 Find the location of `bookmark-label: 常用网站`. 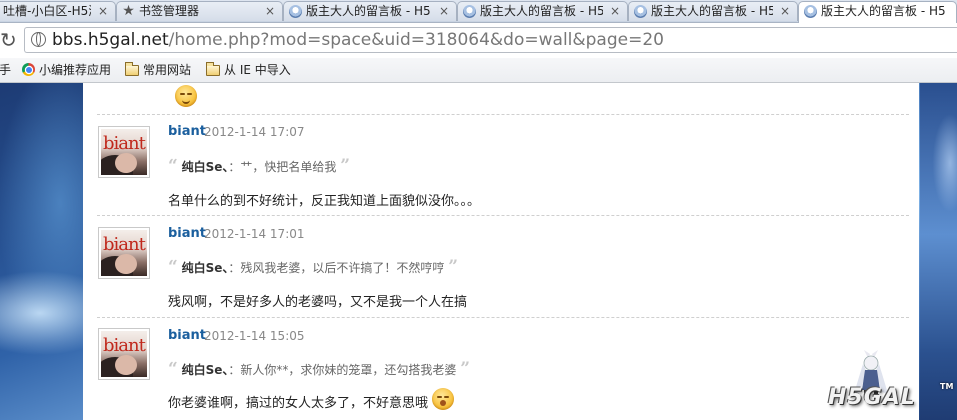

bookmark-label: 常用网站 is located at coordinates (167, 70).